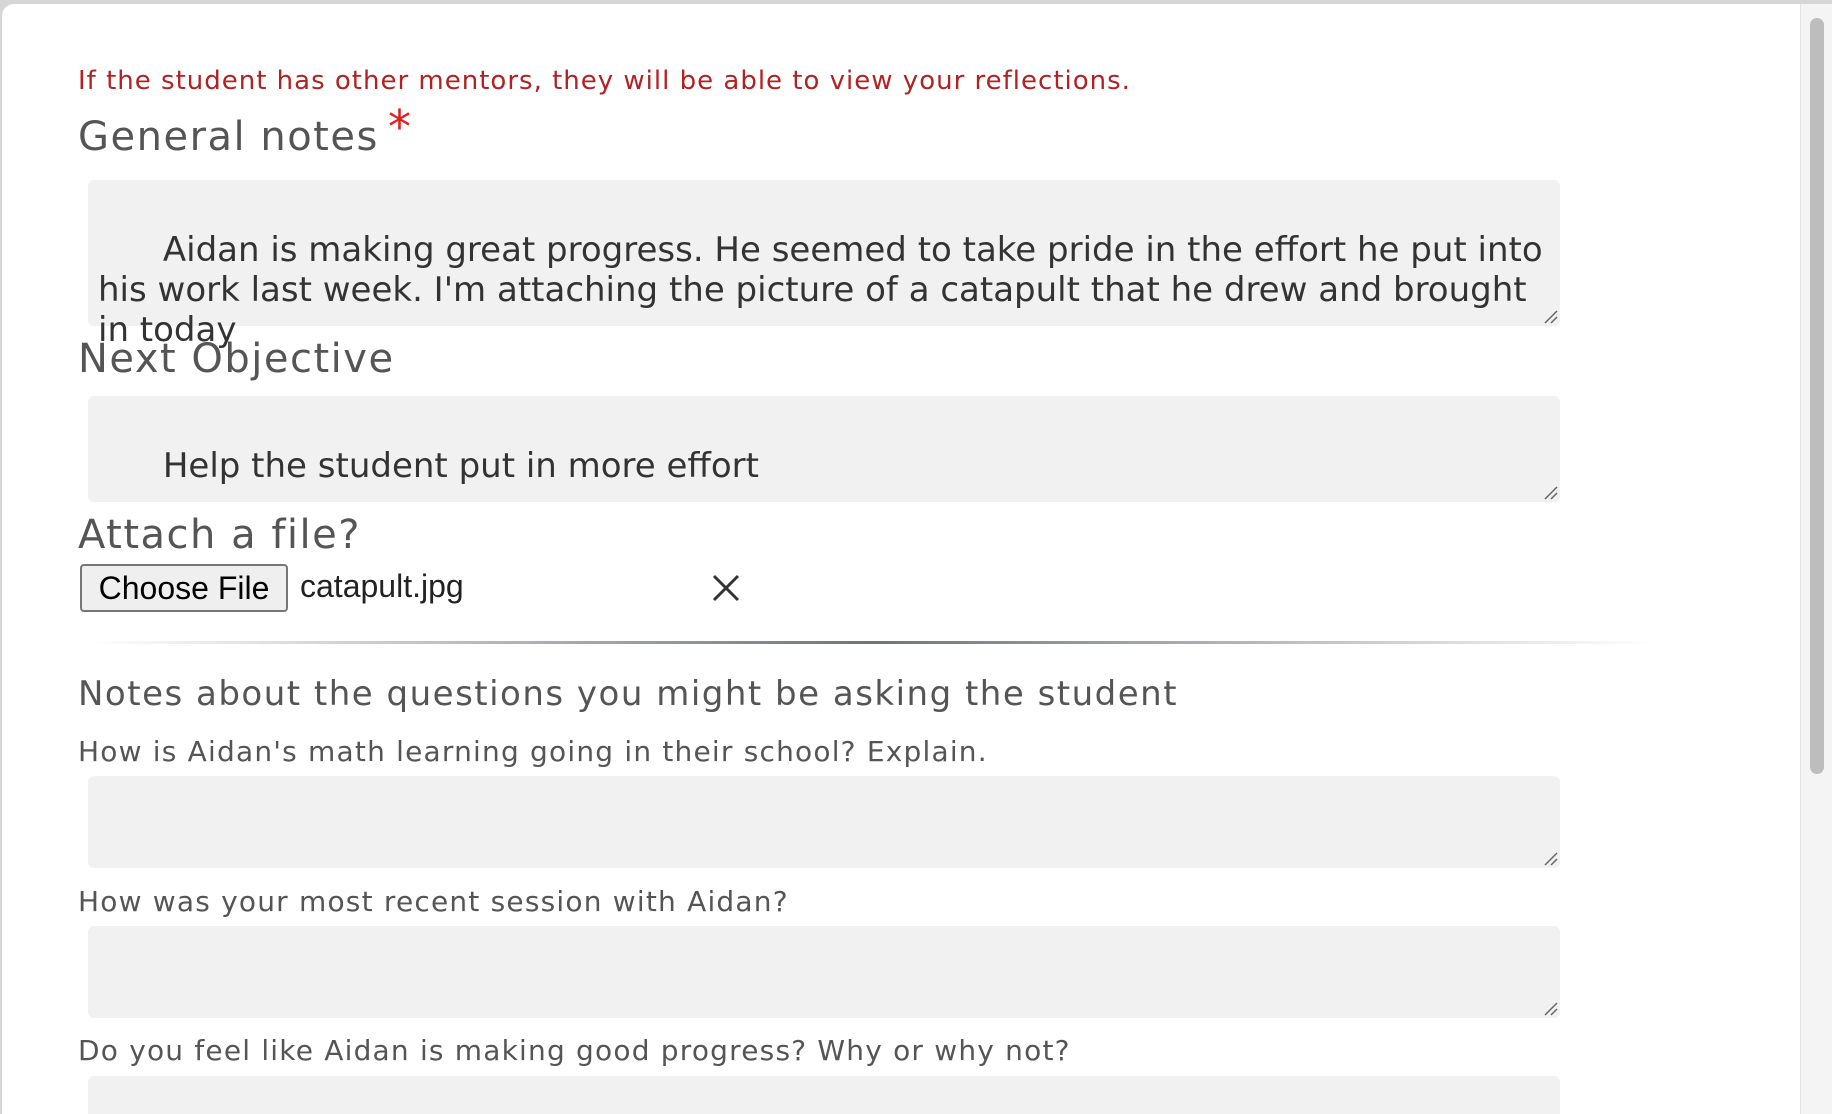 This screenshot has width=1832, height=1114. What do you see at coordinates (219, 535) in the screenshot?
I see `attach-file-label: Attach a file?` at bounding box center [219, 535].